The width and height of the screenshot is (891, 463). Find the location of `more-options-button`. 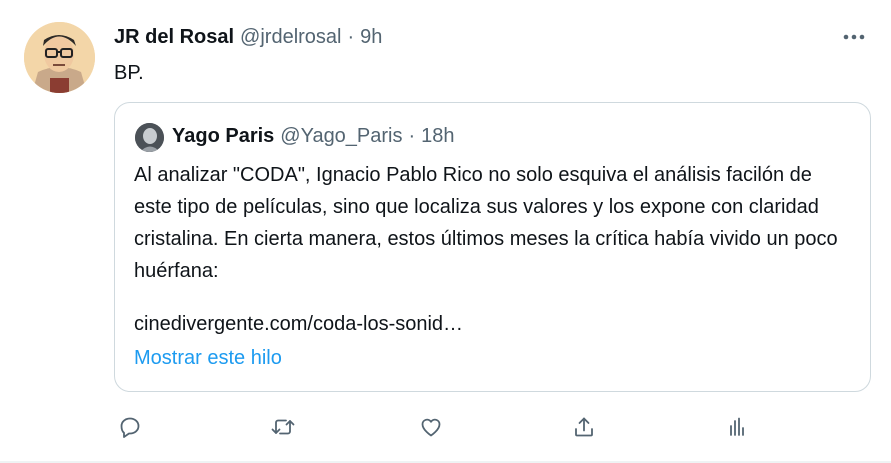

more-options-button is located at coordinates (854, 37).